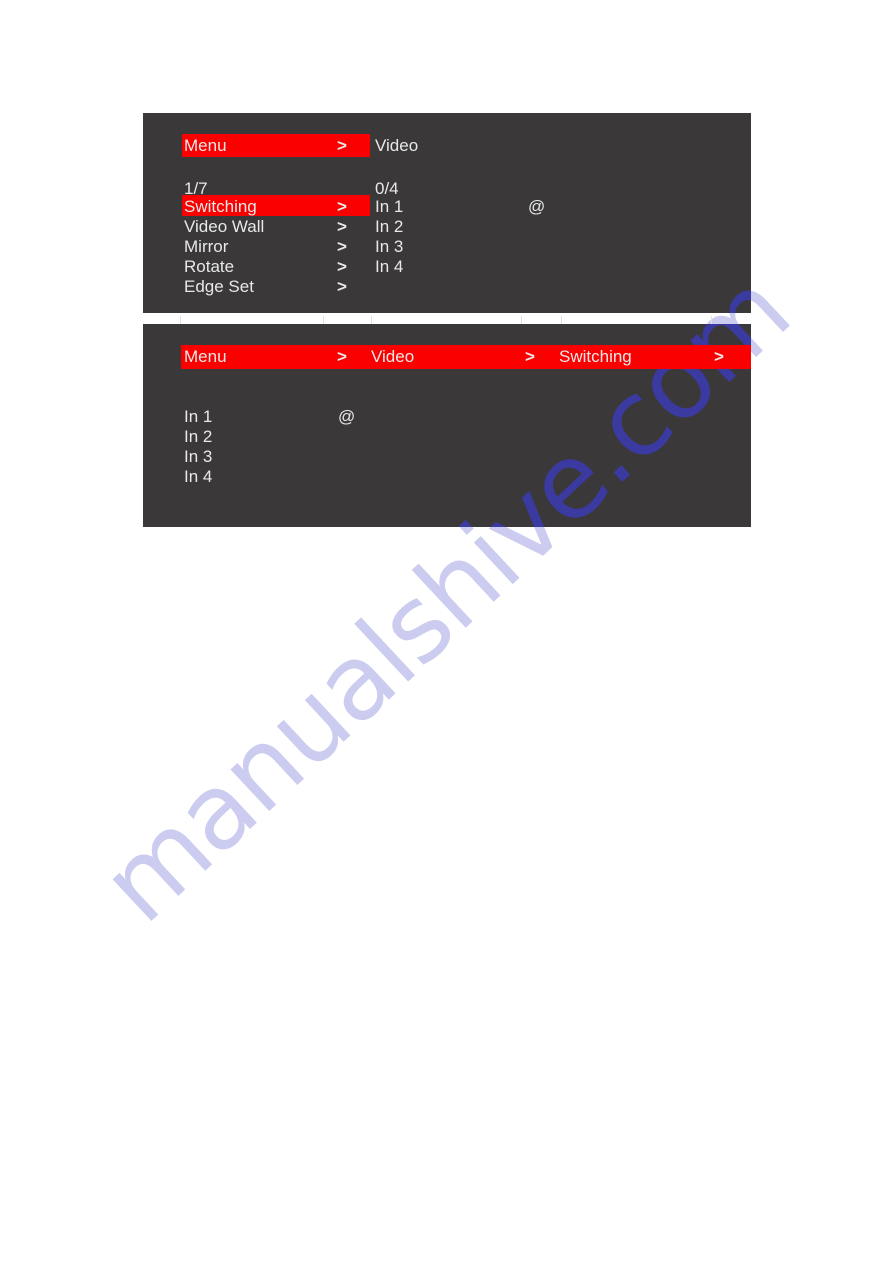  I want to click on chevron-right-icon-video-wall: >, so click(342, 226).